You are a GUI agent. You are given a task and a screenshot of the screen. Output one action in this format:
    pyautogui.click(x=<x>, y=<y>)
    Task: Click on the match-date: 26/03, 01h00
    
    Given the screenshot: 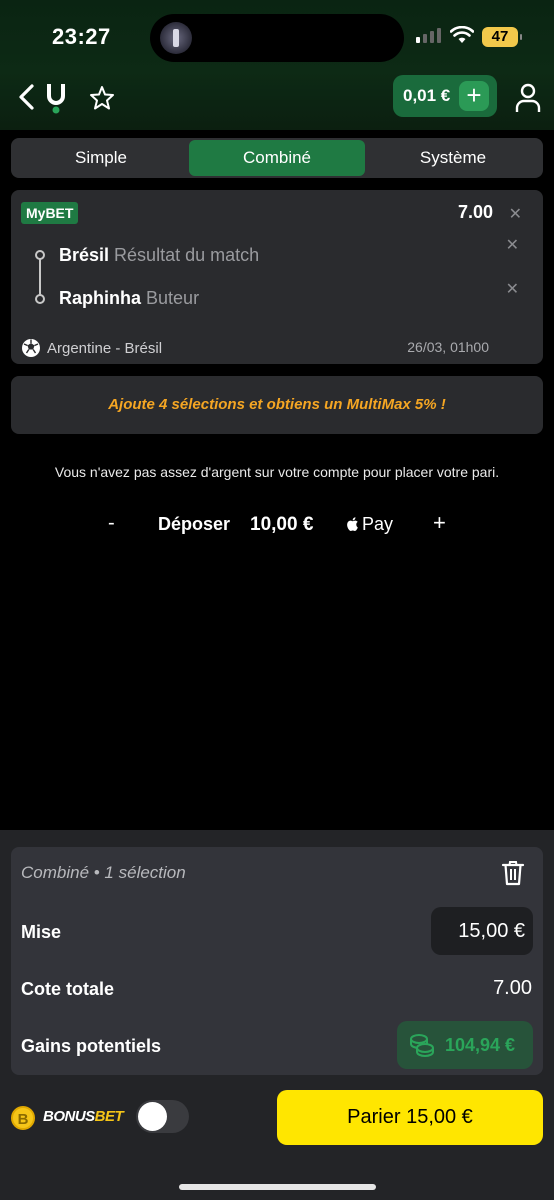 What is the action you would take?
    pyautogui.click(x=448, y=347)
    